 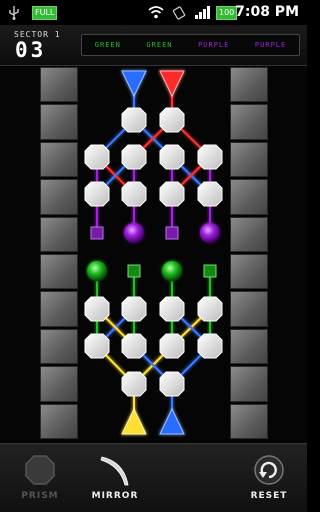 I want to click on prism-icon, so click(x=40, y=470).